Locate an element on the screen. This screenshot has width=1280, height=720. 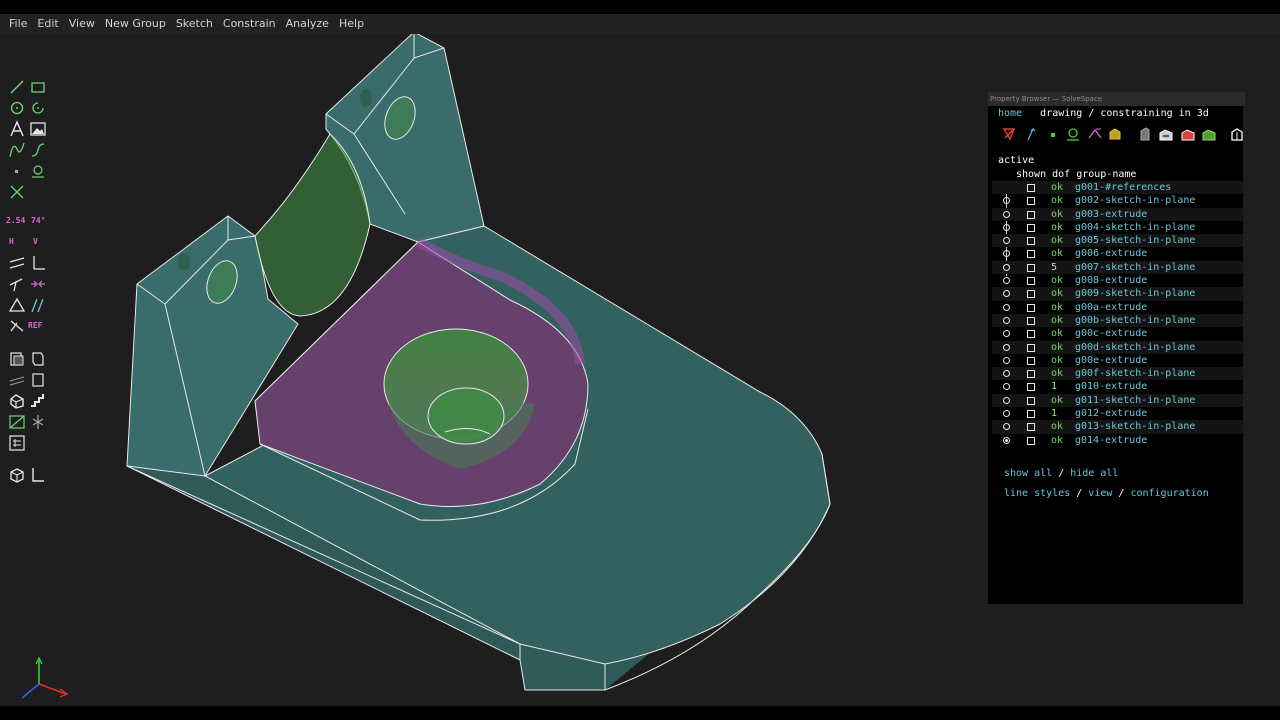
tangent-icon is located at coordinates (38, 305).